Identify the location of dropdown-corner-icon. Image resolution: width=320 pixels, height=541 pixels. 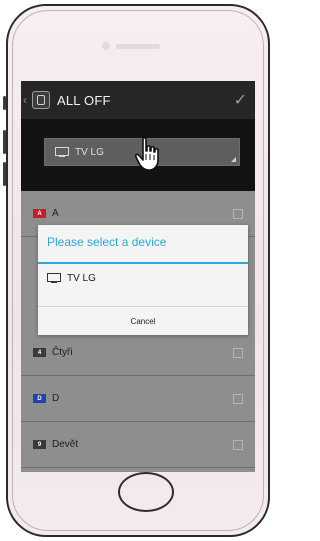
(233, 159).